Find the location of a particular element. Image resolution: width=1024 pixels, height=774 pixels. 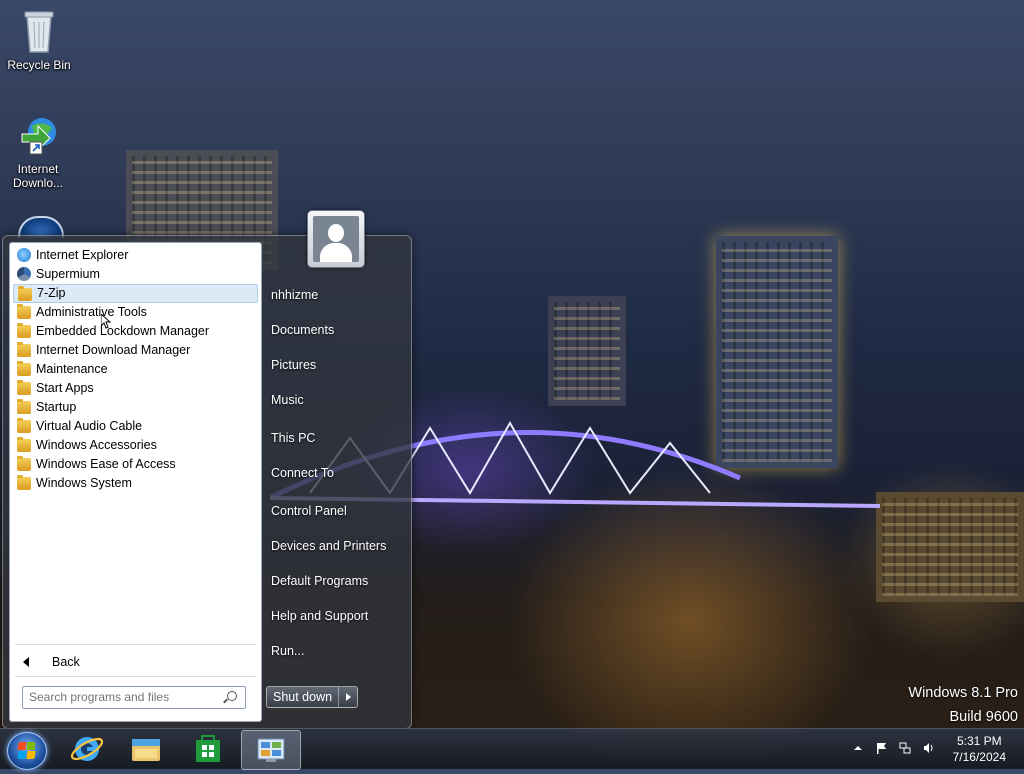

search-icon is located at coordinates (232, 696).